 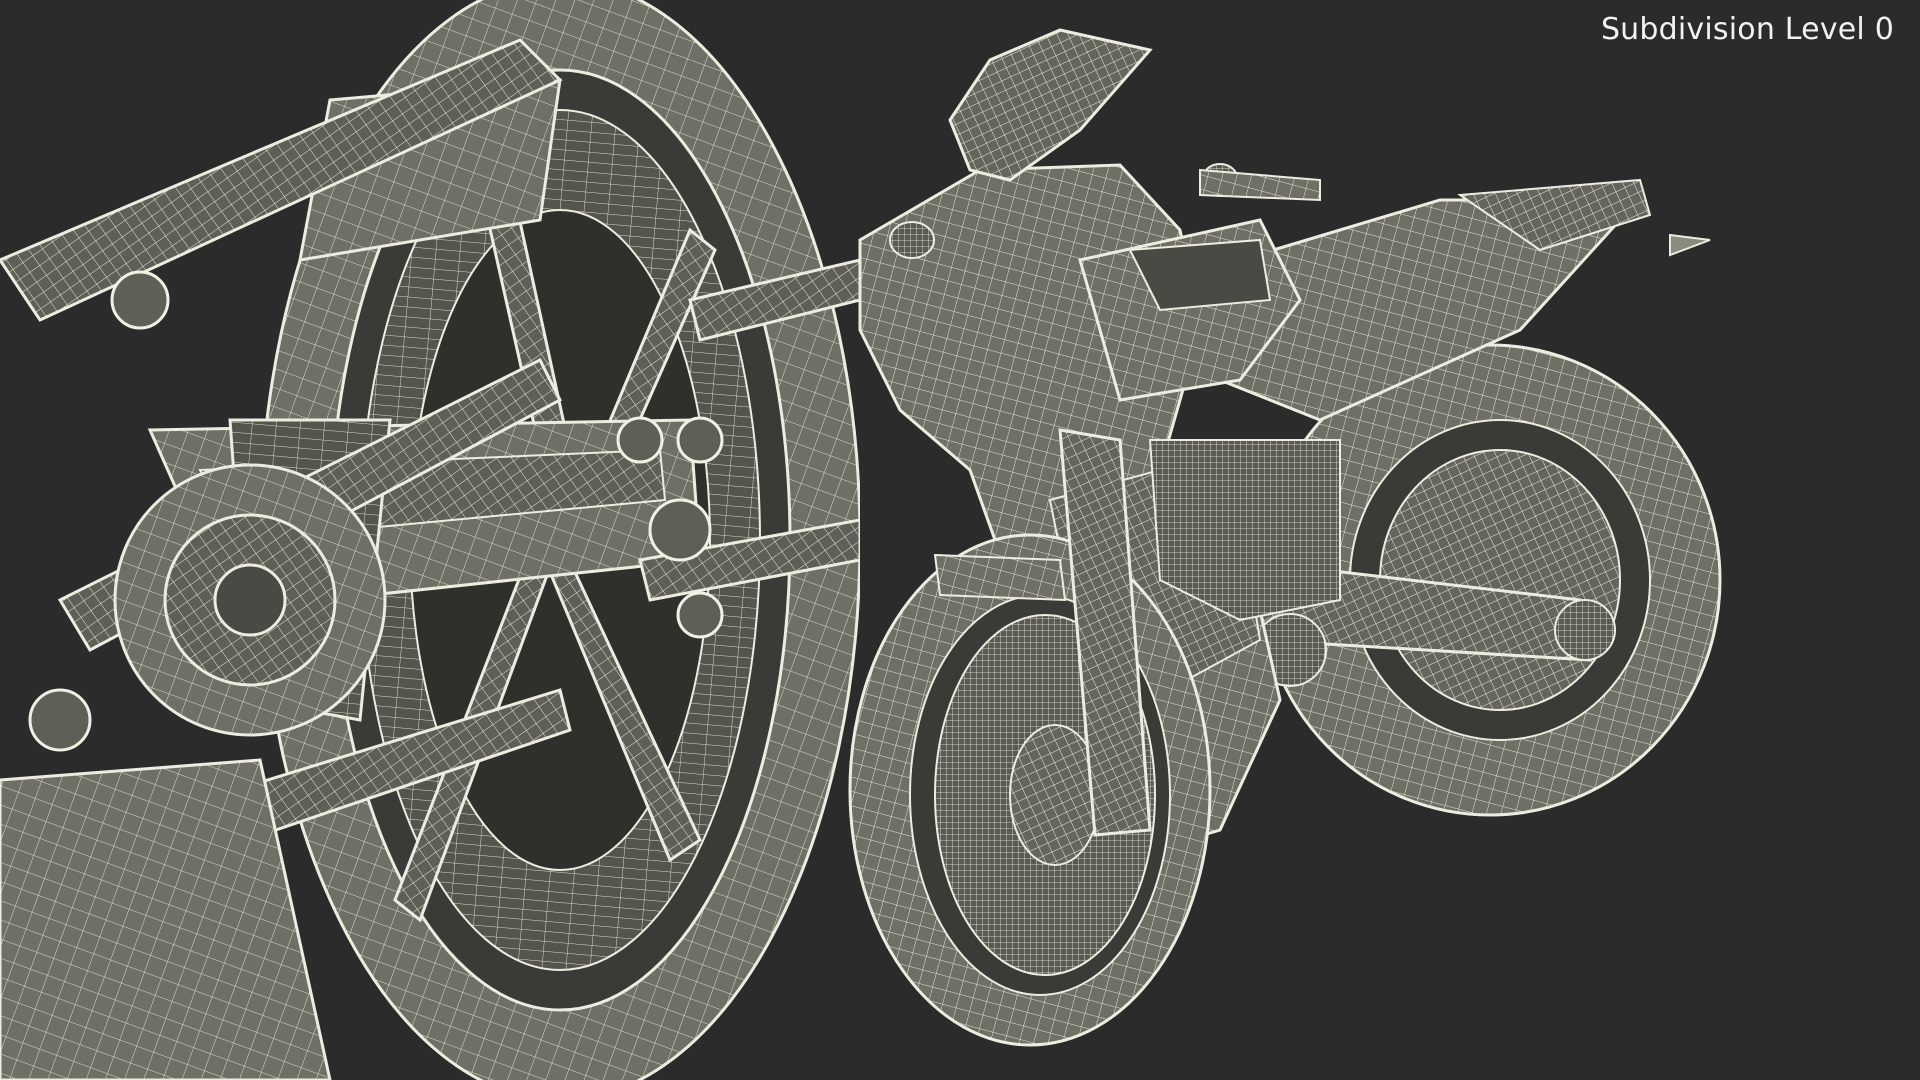 I want to click on handlebar, so click(x=1260, y=185).